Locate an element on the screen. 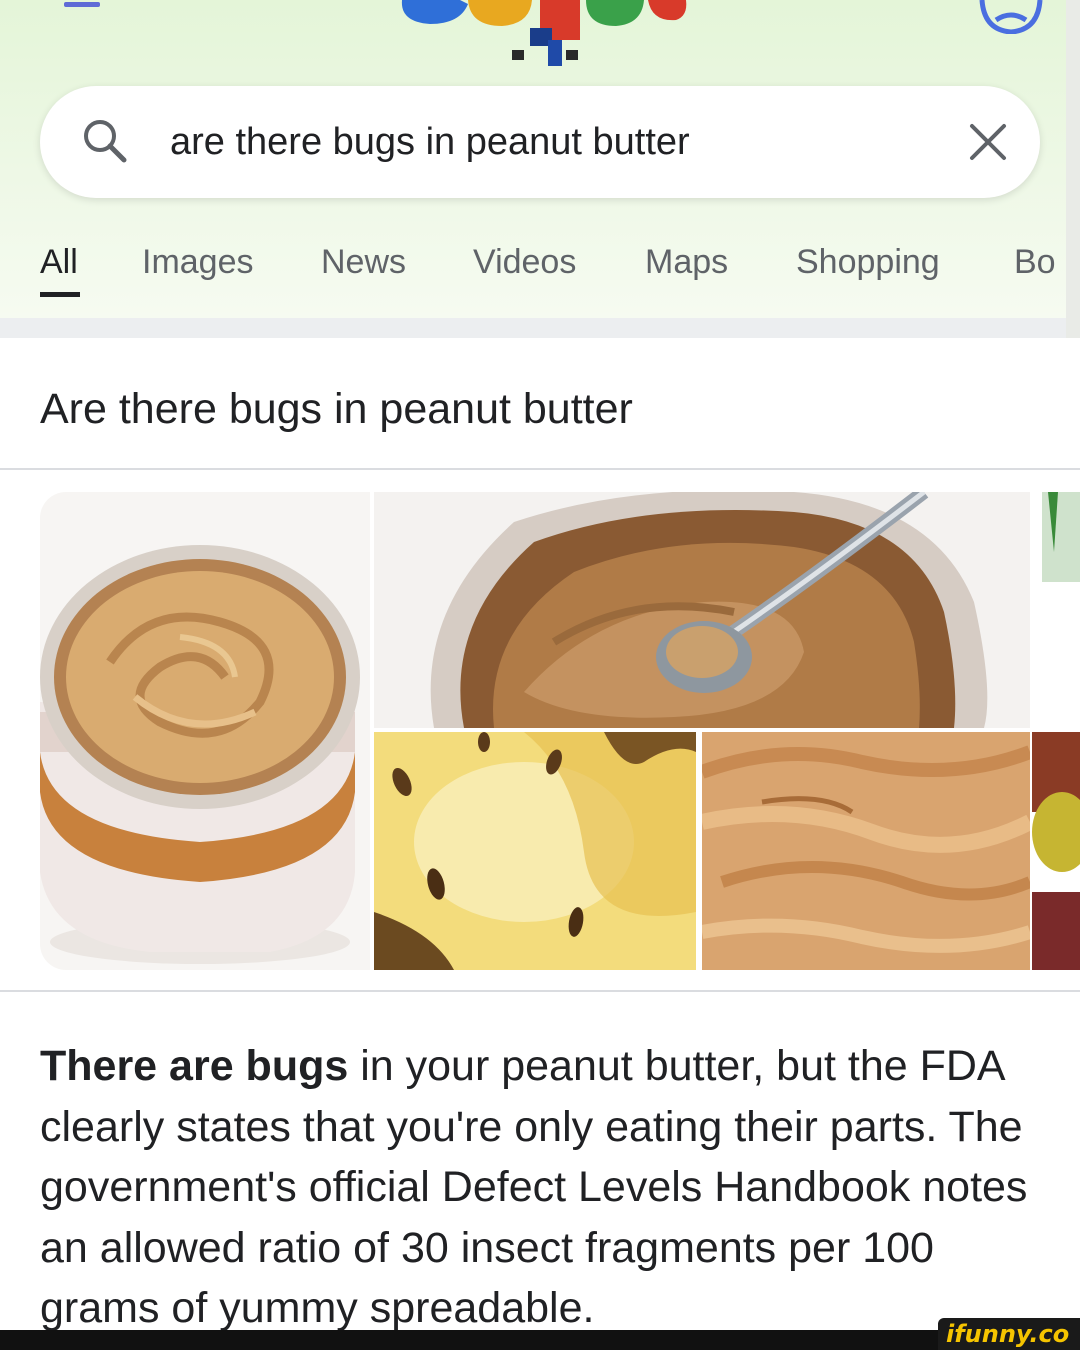  featured-question-heading: Are there bugs in peanut butter is located at coordinates (336, 409).